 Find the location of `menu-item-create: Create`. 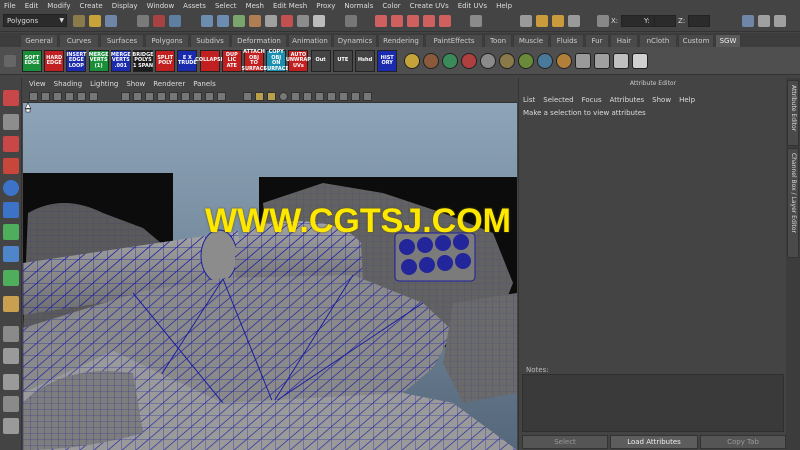

menu-item-create: Create is located at coordinates (90, 6).